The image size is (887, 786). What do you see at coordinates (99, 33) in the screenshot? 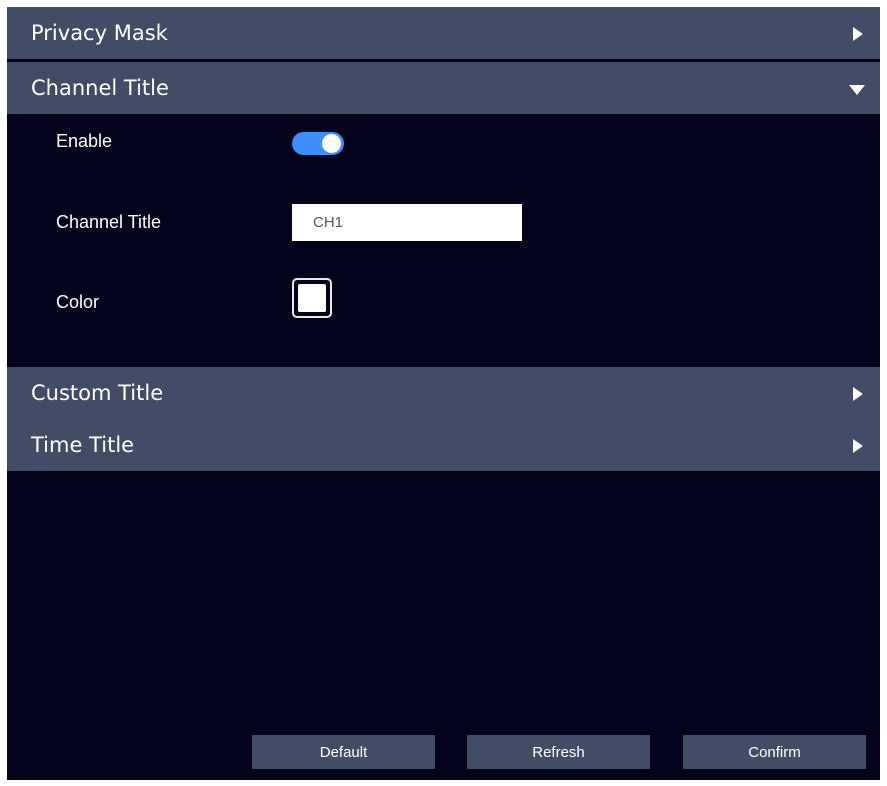
I see `section-title: Privacy Mask` at bounding box center [99, 33].